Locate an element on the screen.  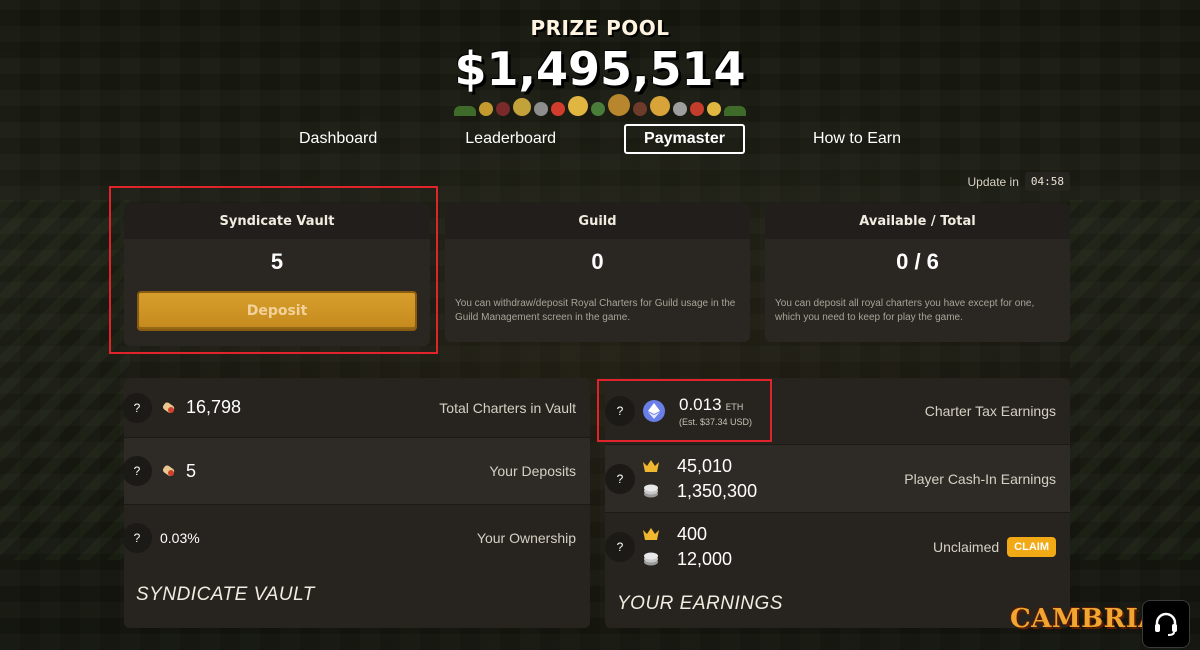
cash-in-values: 45,010 1,350,300 is located at coordinates (700, 479).